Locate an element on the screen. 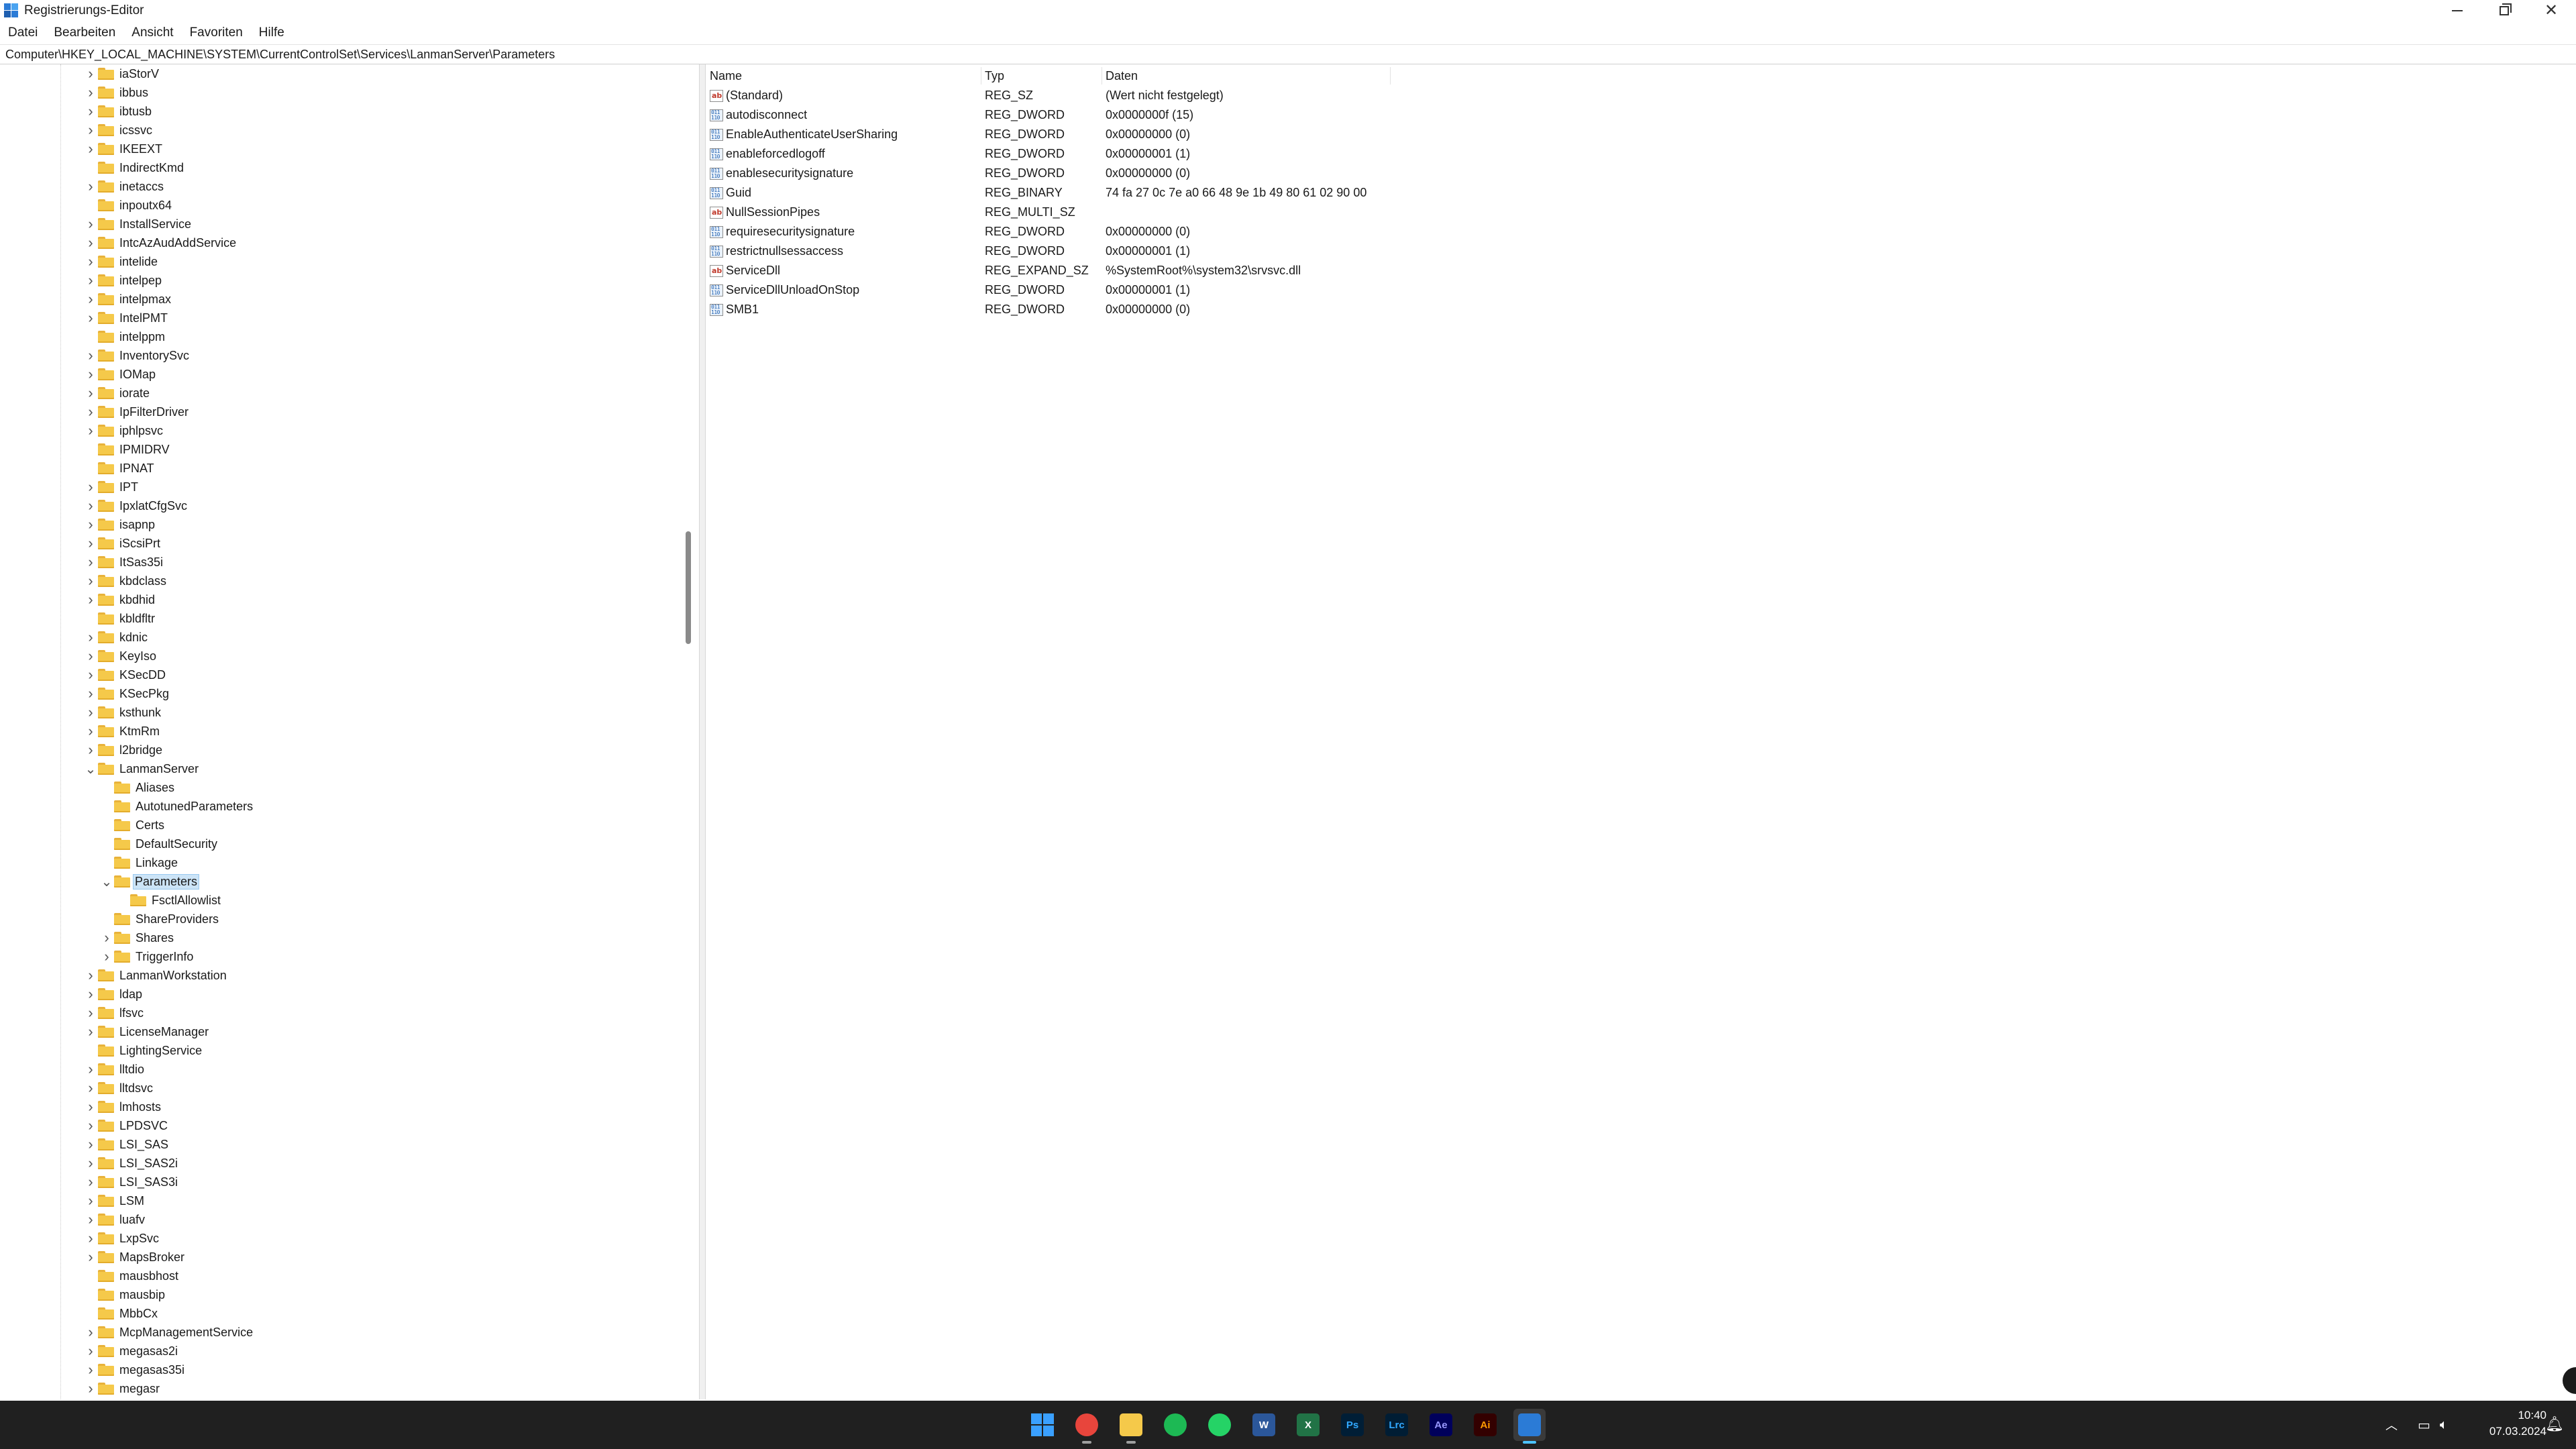  tree-item: ⌄ Parameters is located at coordinates (149, 881).